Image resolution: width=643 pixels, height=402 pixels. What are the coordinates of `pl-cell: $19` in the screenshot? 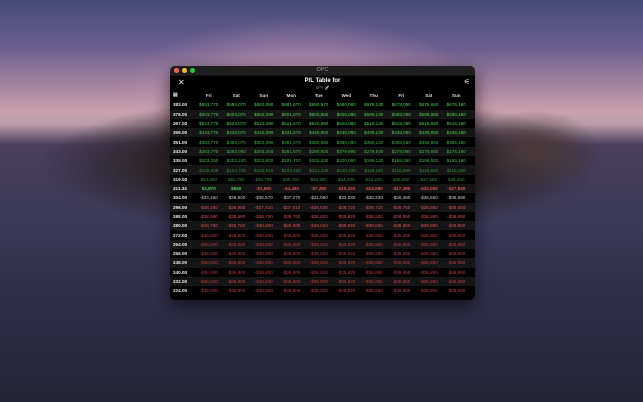 It's located at (472, 160).